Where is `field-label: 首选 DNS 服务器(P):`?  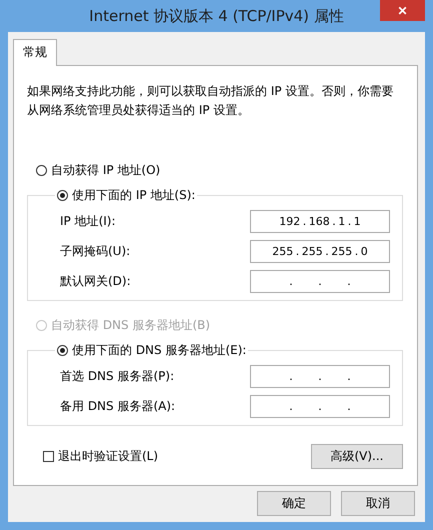 field-label: 首选 DNS 服务器(P): is located at coordinates (117, 376).